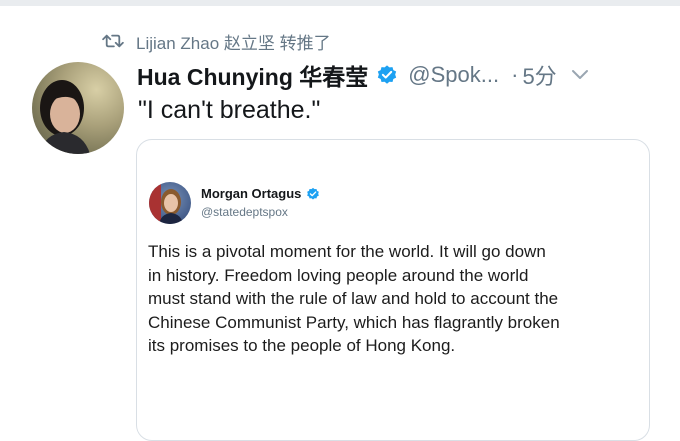 This screenshot has width=680, height=441. Describe the element at coordinates (229, 110) in the screenshot. I see `tweet-text: "I can't breathe."` at that location.